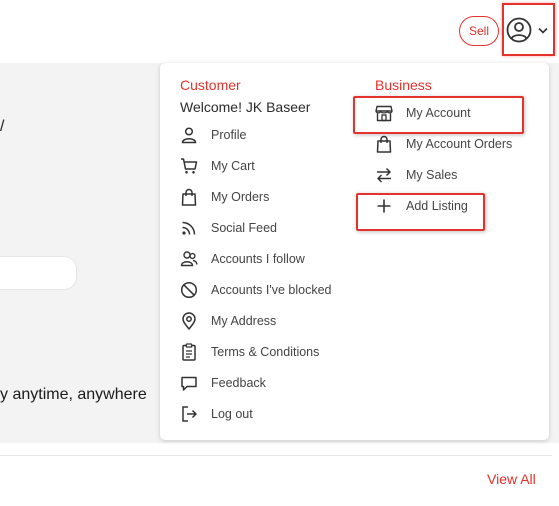  I want to click on menu-item-my-account-orders: My Account Orders, so click(443, 144).